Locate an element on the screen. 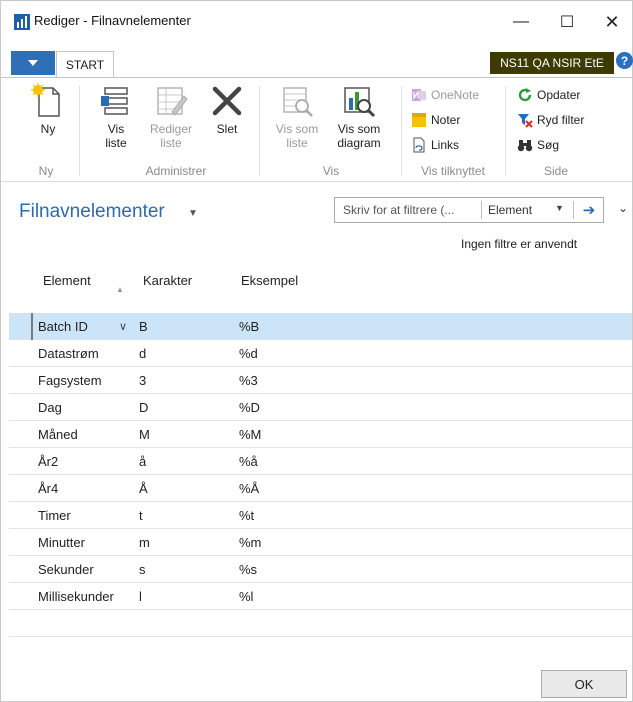  table-row: Datastrøm d %d is located at coordinates (320, 353).